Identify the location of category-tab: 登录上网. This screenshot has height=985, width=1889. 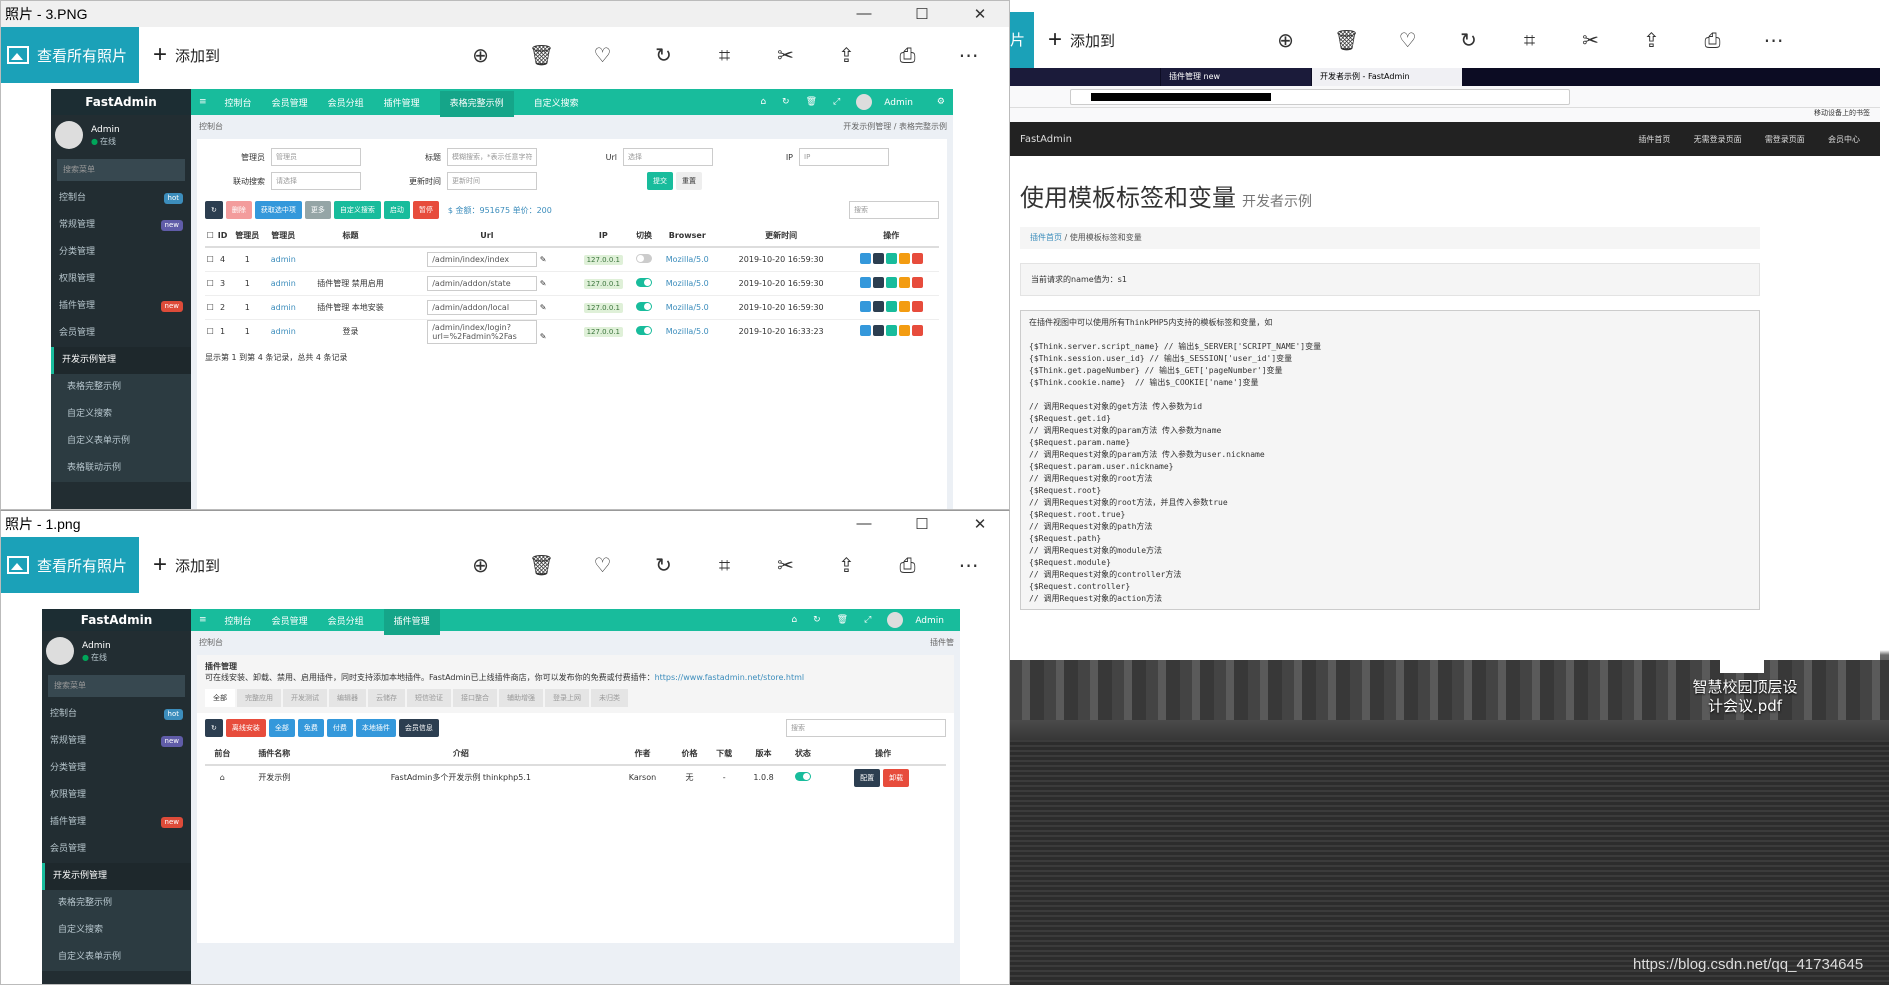
(567, 698).